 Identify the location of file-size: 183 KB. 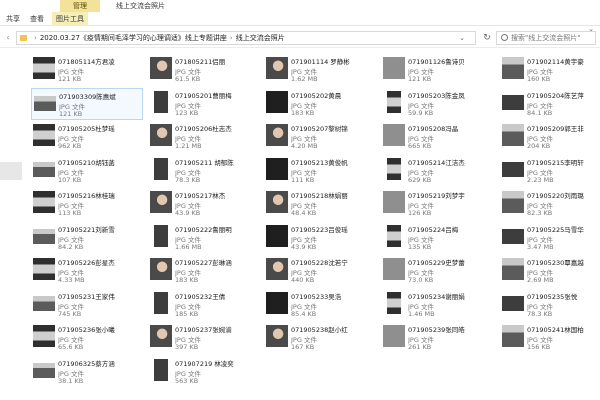
(187, 280).